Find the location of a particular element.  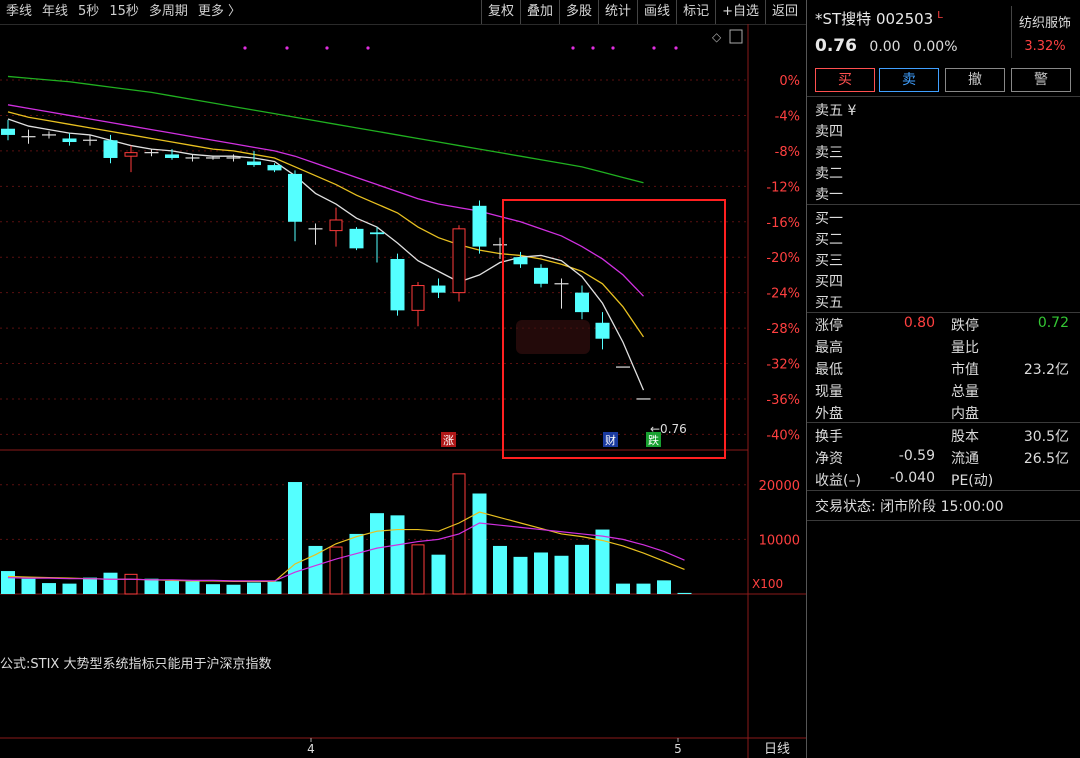

toolbar-button: 标记 is located at coordinates (695, 12).